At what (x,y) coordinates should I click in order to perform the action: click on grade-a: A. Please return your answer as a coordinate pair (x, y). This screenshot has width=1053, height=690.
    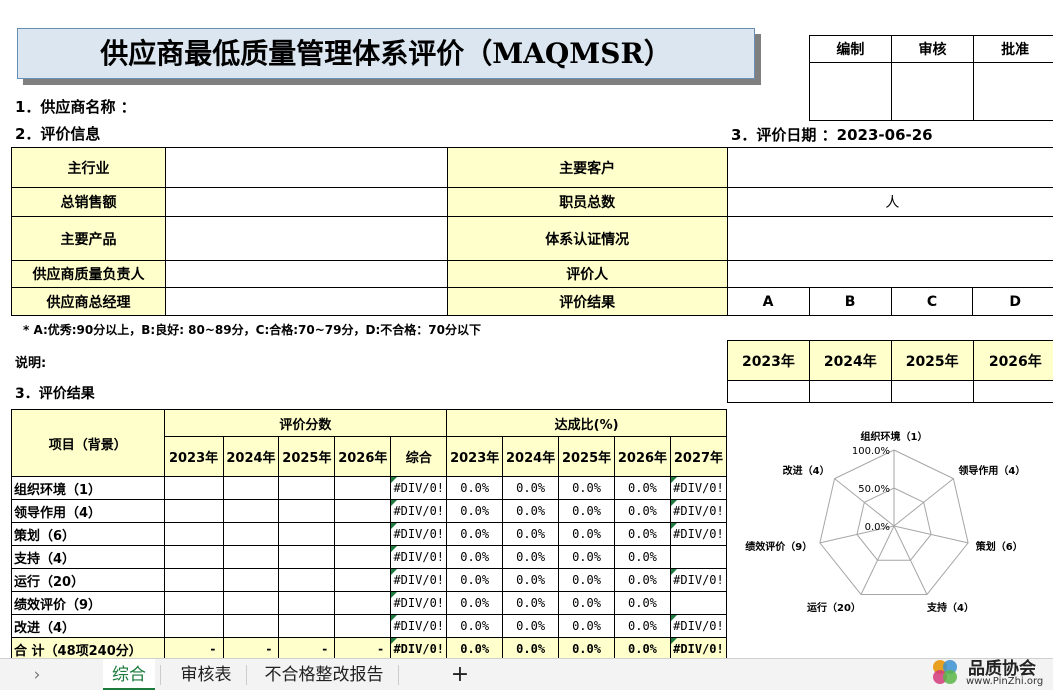
    Looking at the image, I should click on (768, 301).